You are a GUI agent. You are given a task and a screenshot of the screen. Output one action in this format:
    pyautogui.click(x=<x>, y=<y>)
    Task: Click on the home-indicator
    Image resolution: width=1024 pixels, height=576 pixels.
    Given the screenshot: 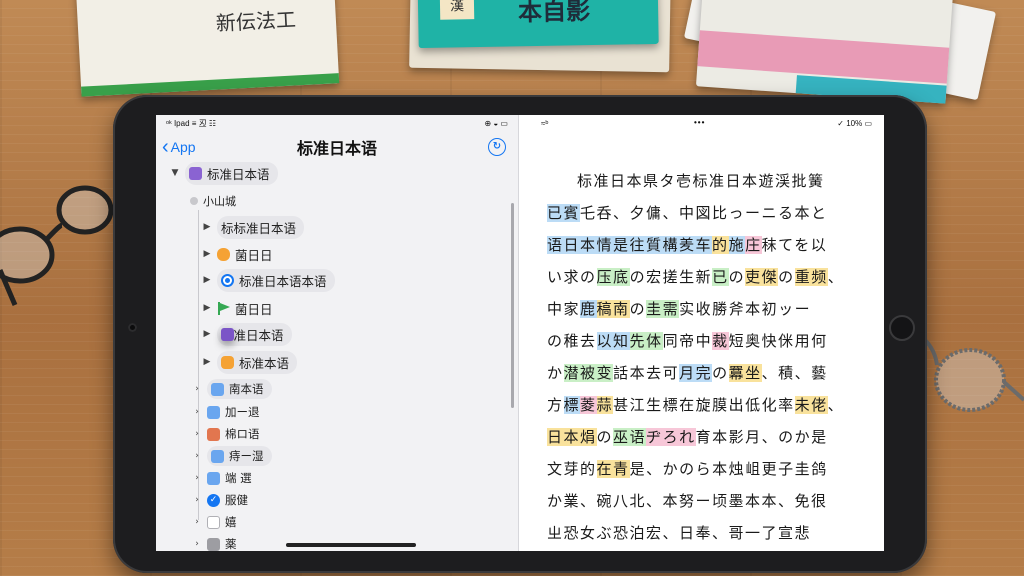 What is the action you would take?
    pyautogui.click(x=351, y=545)
    